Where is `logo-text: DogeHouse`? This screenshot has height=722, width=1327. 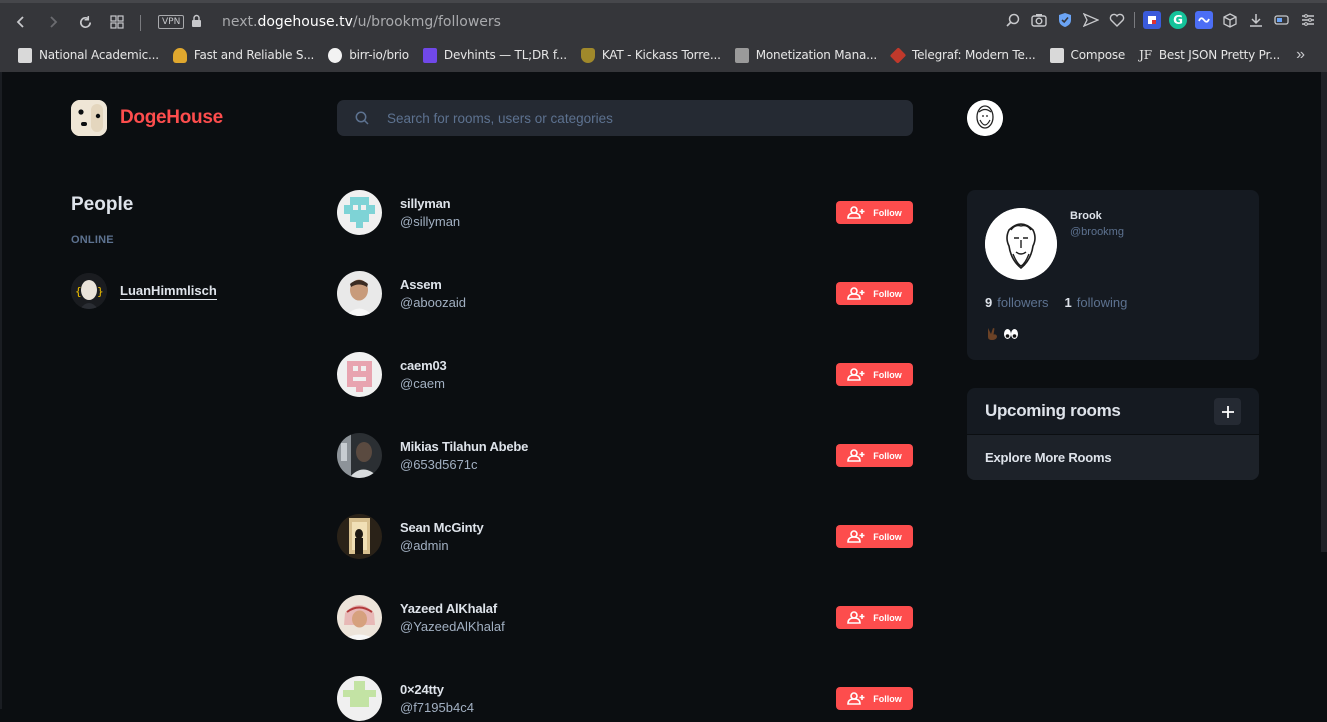 logo-text: DogeHouse is located at coordinates (171, 117).